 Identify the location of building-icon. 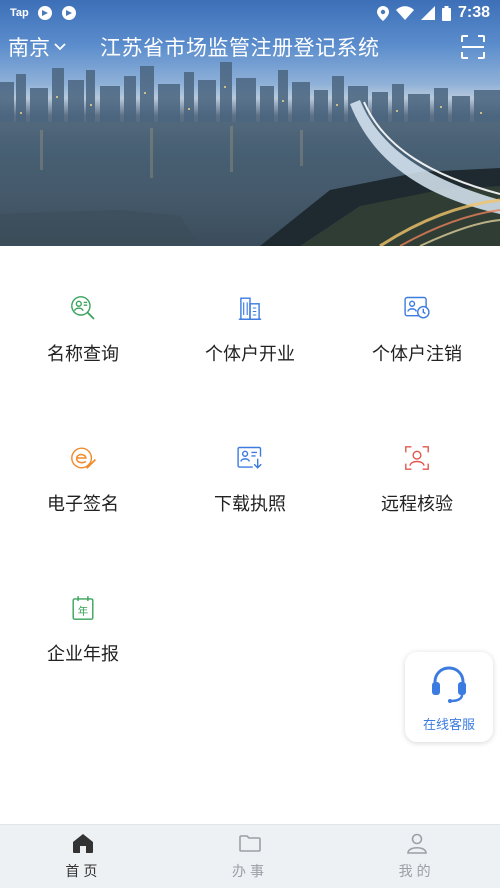
(250, 308).